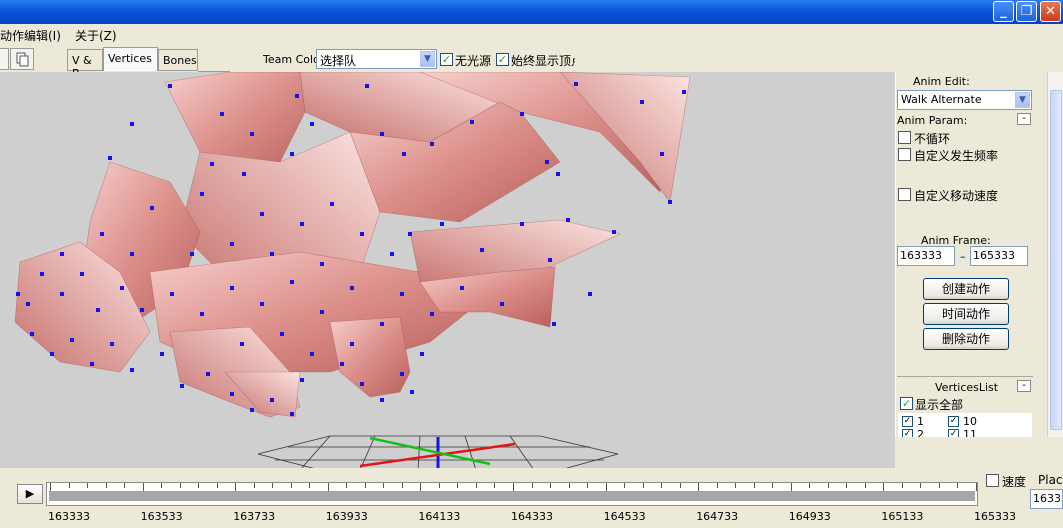 This screenshot has width=1063, height=528. What do you see at coordinates (1050, 11) in the screenshot?
I see `close-button: ✕` at bounding box center [1050, 11].